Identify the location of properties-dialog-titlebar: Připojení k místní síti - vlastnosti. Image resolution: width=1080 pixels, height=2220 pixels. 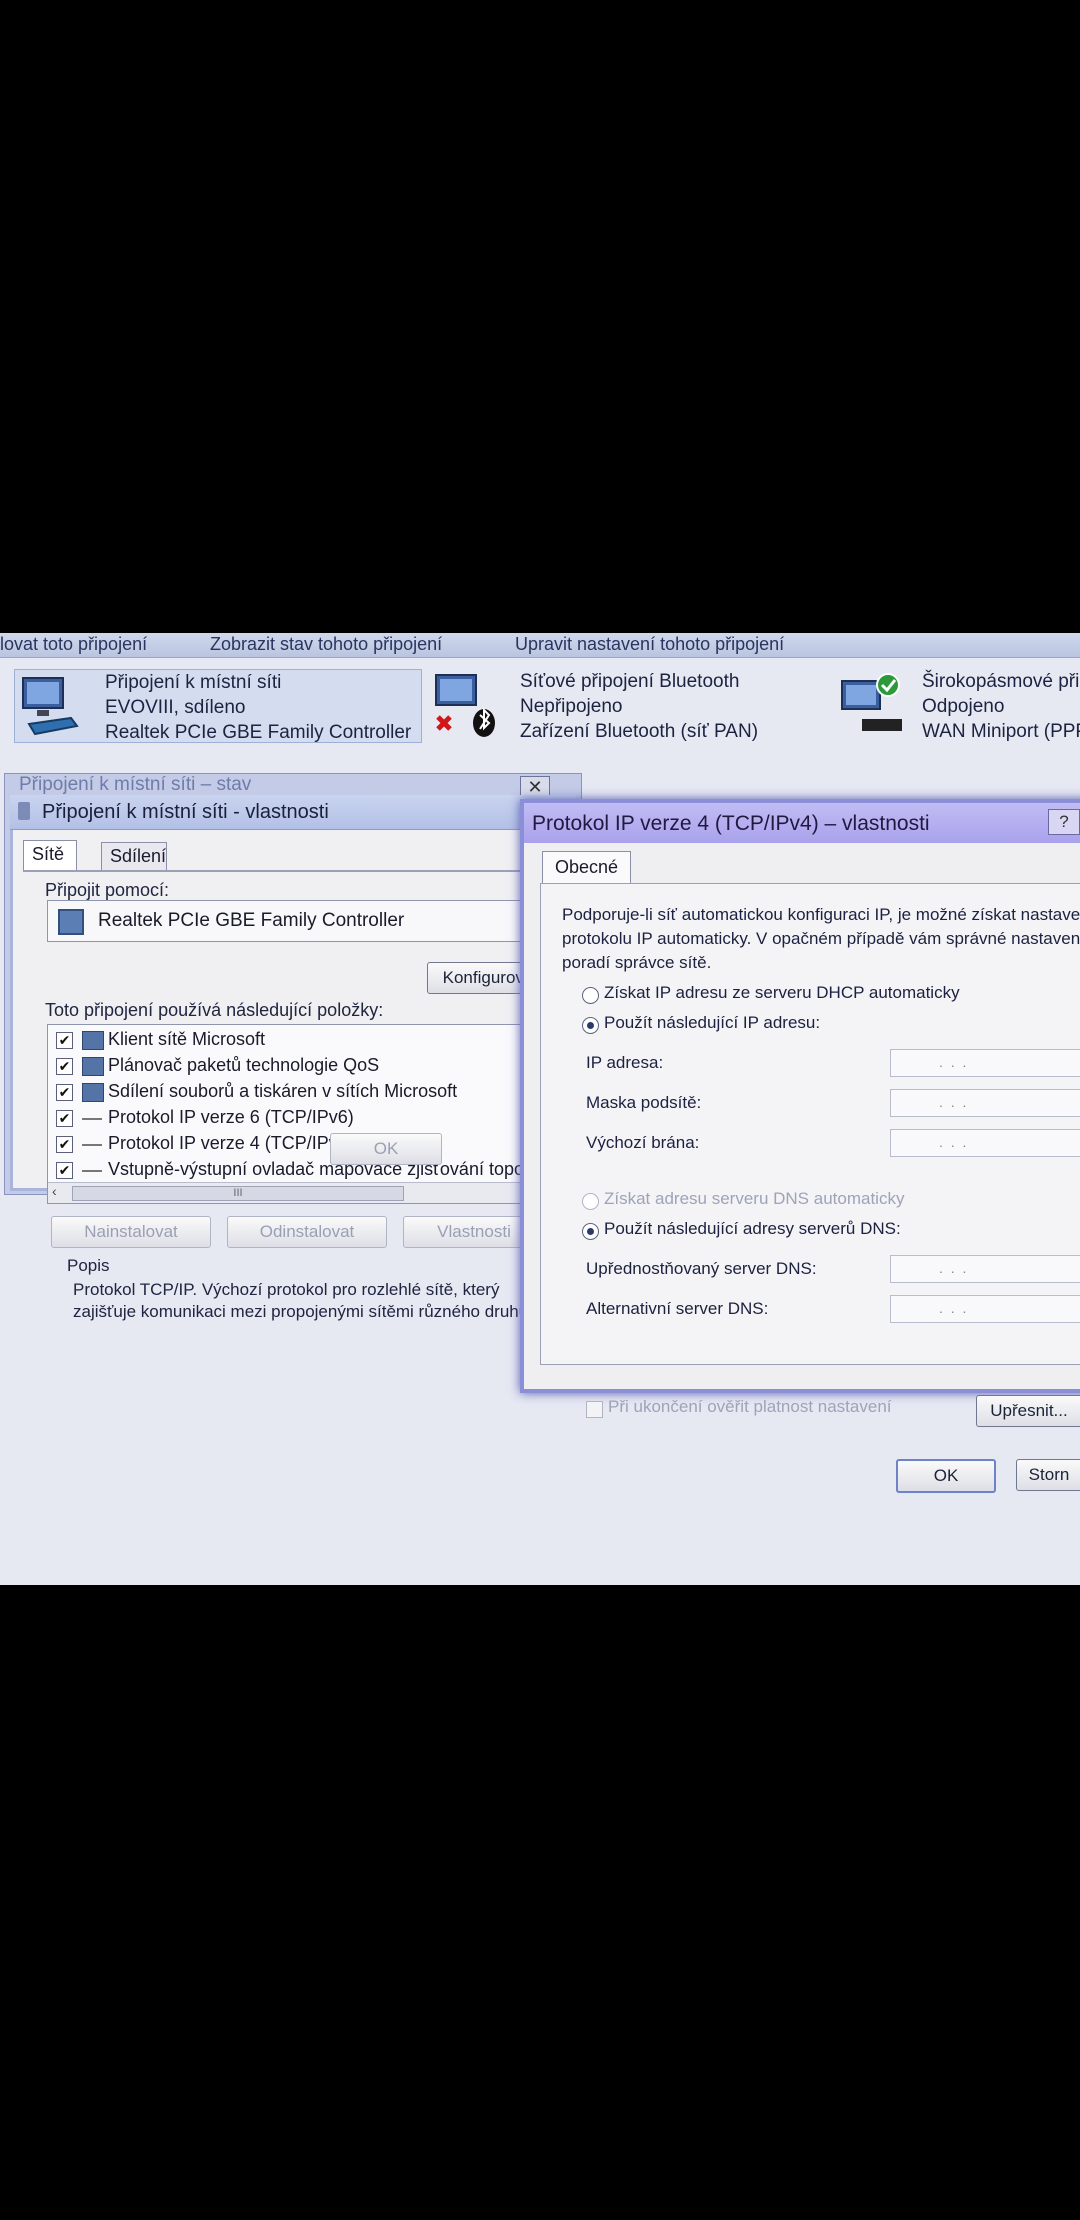
(293, 812).